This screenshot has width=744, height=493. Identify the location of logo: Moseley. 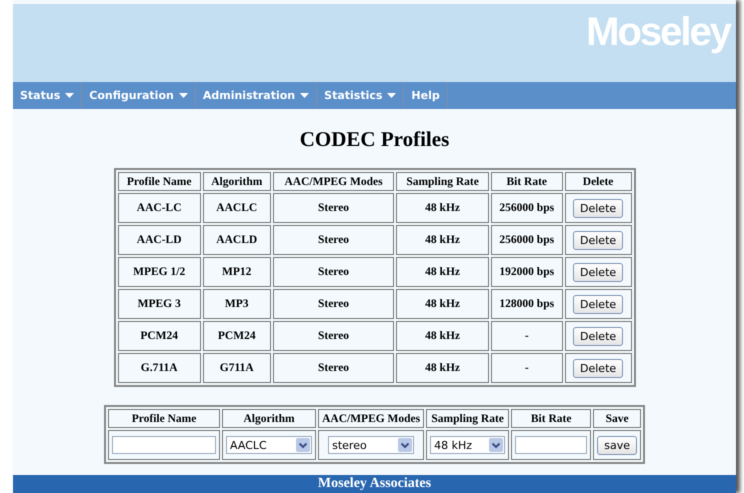
(658, 32).